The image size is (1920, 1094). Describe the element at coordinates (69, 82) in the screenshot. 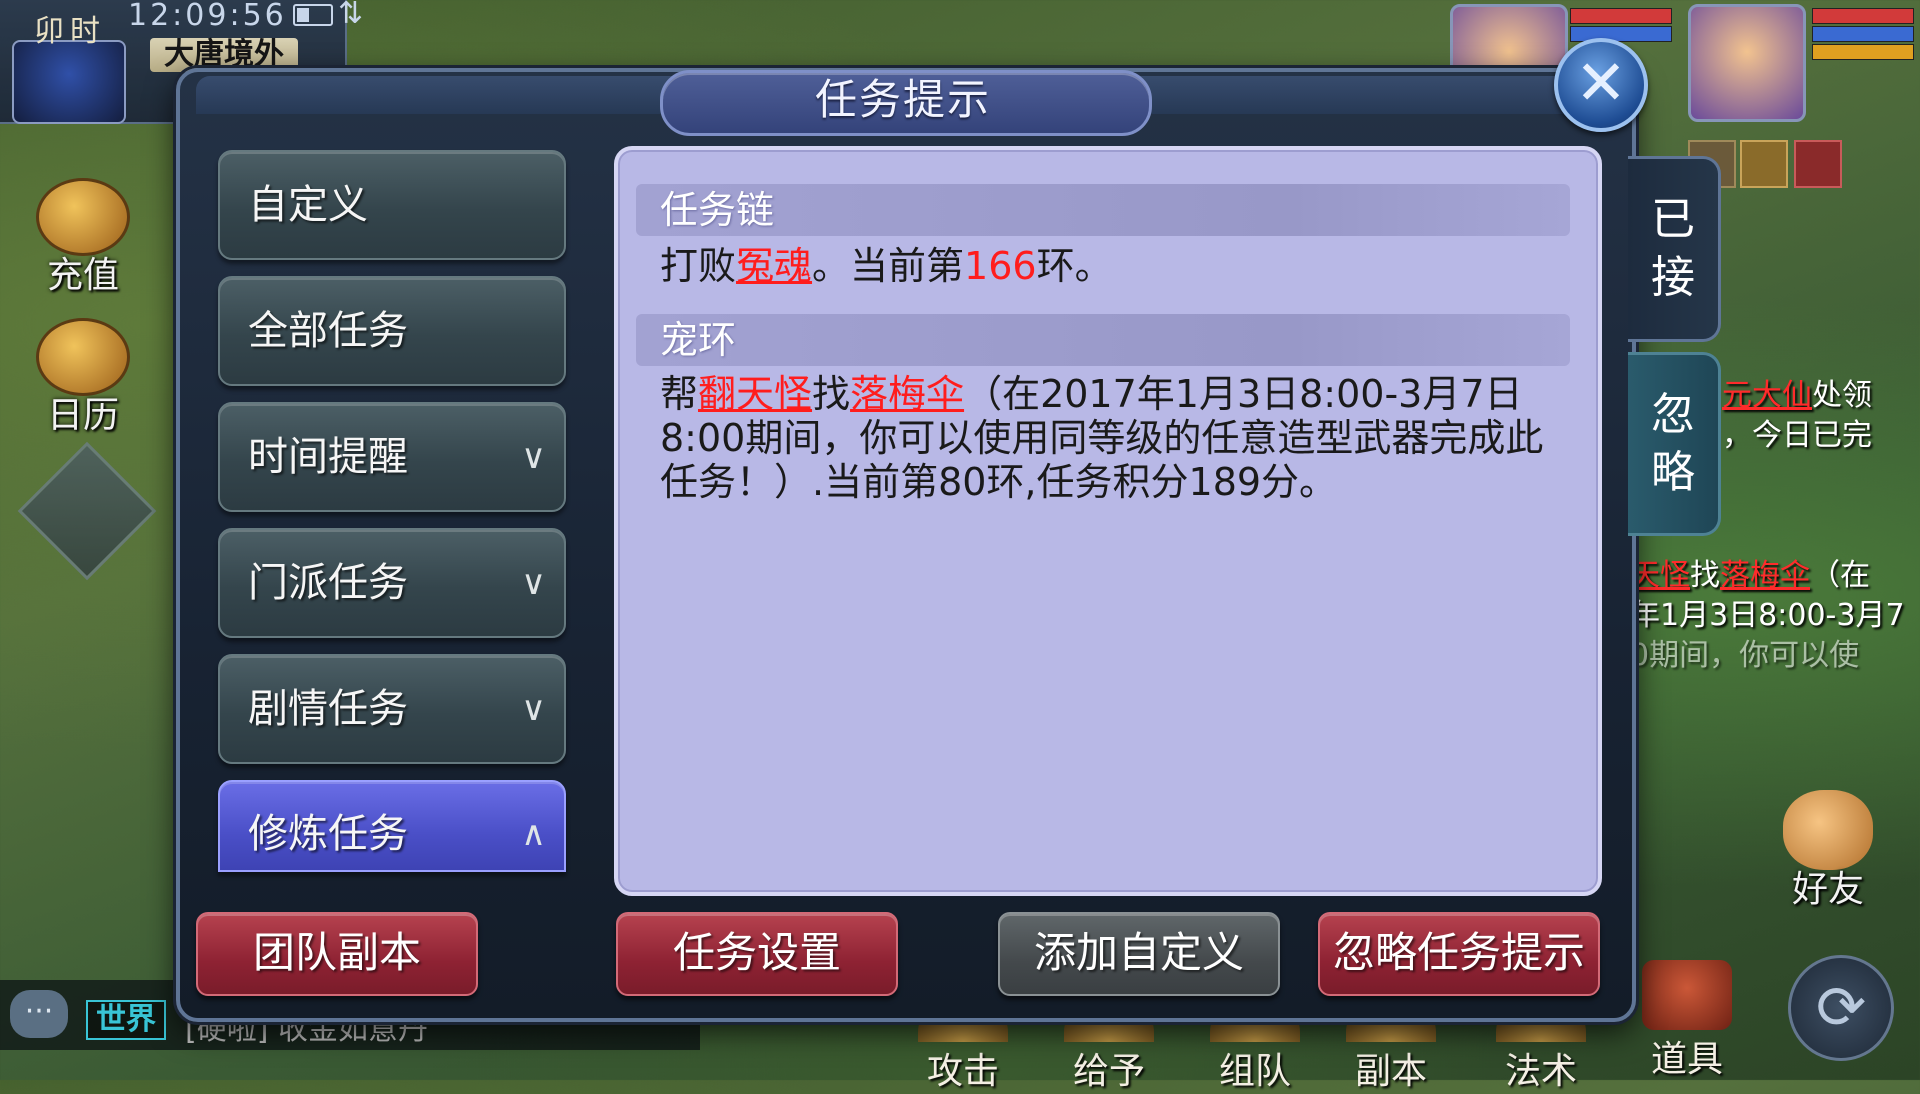

I see `minimap-avatar` at that location.